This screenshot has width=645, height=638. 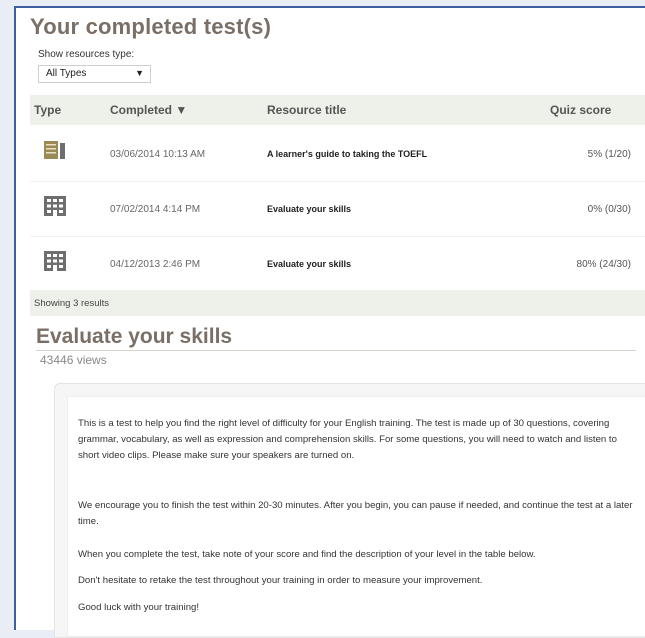 I want to click on view-count: 43446 views, so click(x=73, y=360).